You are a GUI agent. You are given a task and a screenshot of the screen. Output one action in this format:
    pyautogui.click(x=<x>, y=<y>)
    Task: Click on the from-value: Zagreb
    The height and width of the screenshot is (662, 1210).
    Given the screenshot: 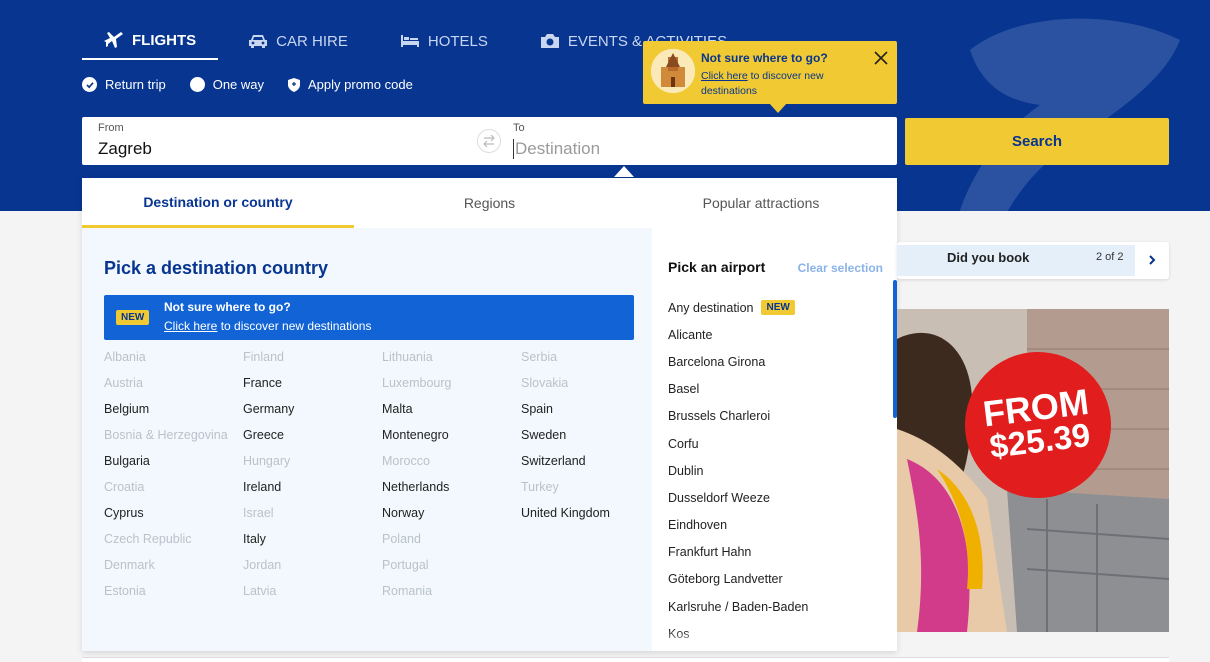 What is the action you would take?
    pyautogui.click(x=125, y=148)
    